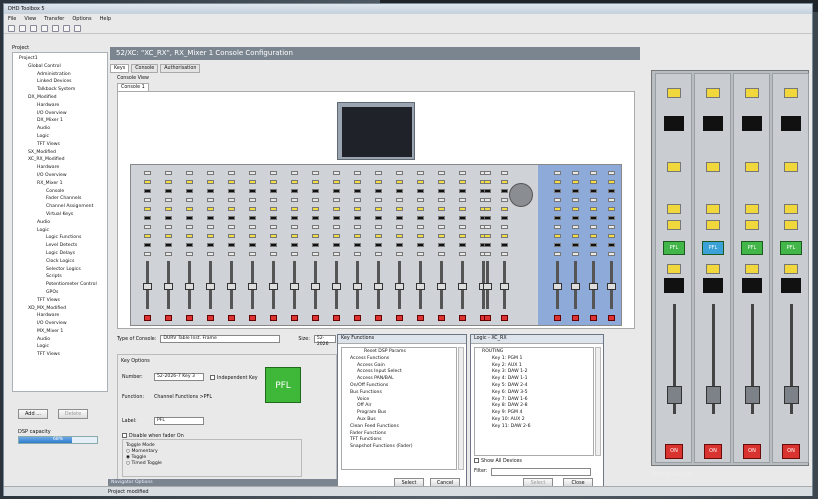 This screenshot has width=818, height=499. I want to click on logic-item: Key 9: PGM 4, so click(534, 413).